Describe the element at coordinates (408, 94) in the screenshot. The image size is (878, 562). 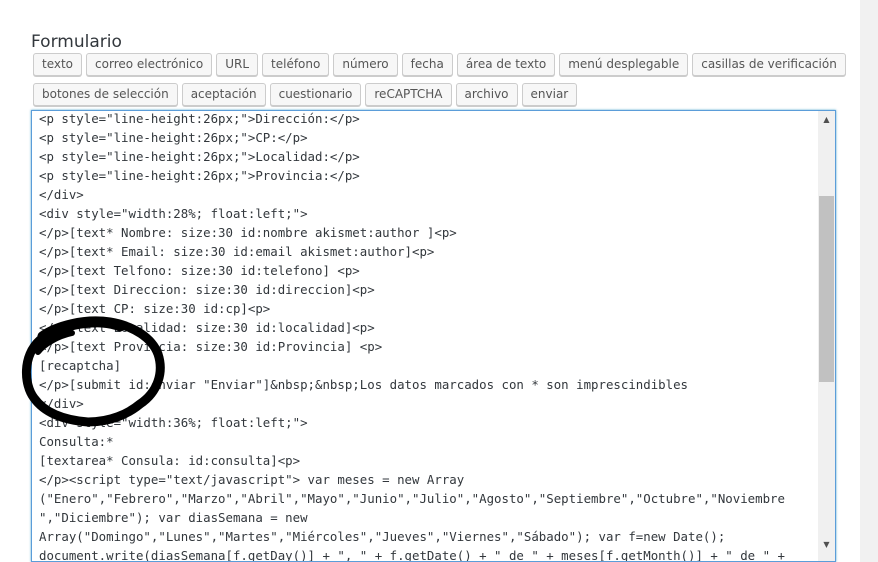
I see `tag-button-tags_row2-3: reCAPTCHA` at that location.